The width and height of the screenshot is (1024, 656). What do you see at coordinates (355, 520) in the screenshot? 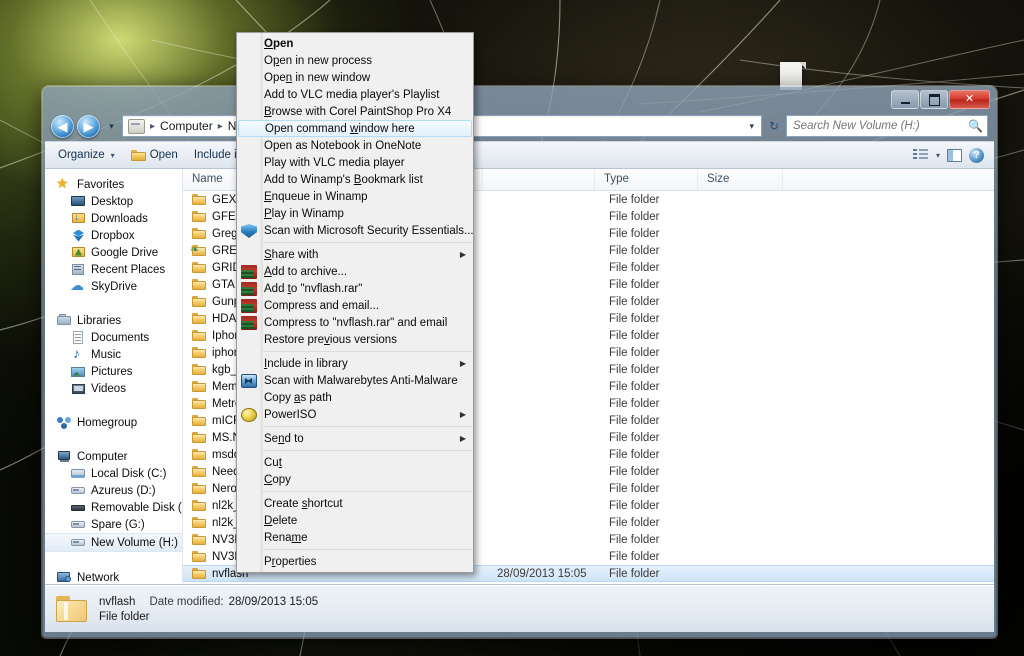
I see `menu-item-delete: Delete` at bounding box center [355, 520].